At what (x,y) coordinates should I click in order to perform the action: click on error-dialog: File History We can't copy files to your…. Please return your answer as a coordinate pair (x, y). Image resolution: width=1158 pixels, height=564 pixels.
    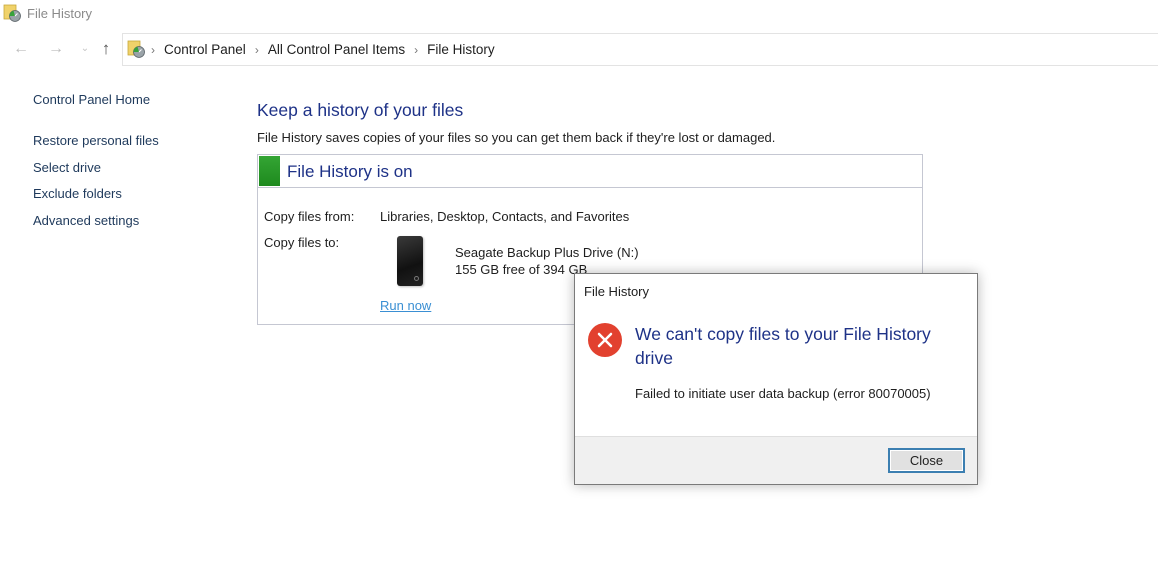
    Looking at the image, I should click on (776, 379).